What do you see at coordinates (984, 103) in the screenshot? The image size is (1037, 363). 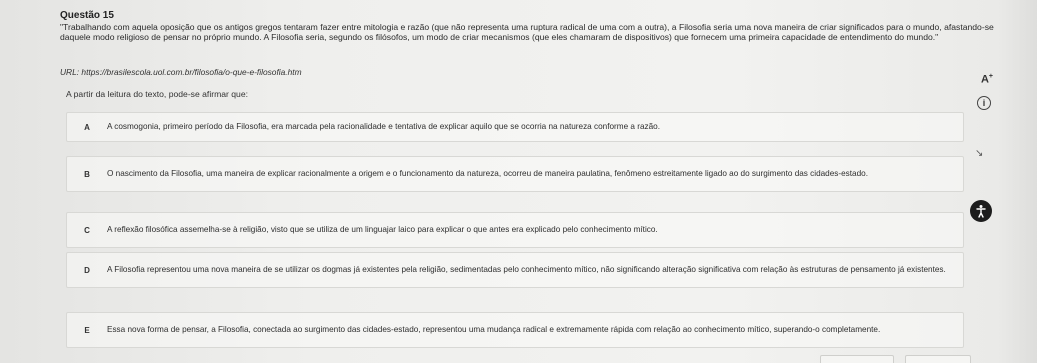 I see `info-icon: i` at bounding box center [984, 103].